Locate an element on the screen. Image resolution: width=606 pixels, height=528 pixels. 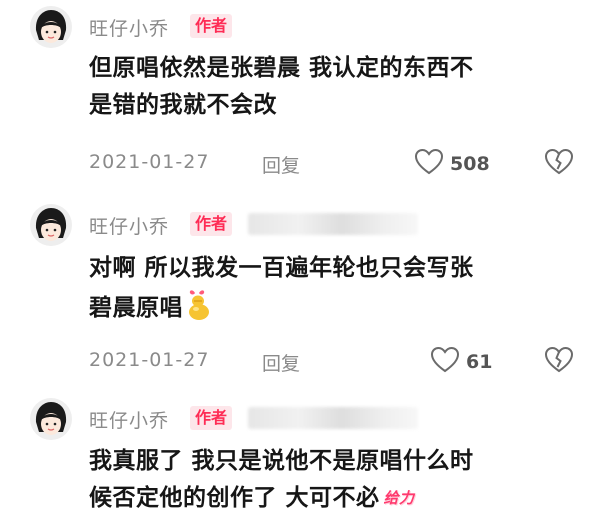
comment-text-segment: 碧晨原唱 is located at coordinates (136, 308).